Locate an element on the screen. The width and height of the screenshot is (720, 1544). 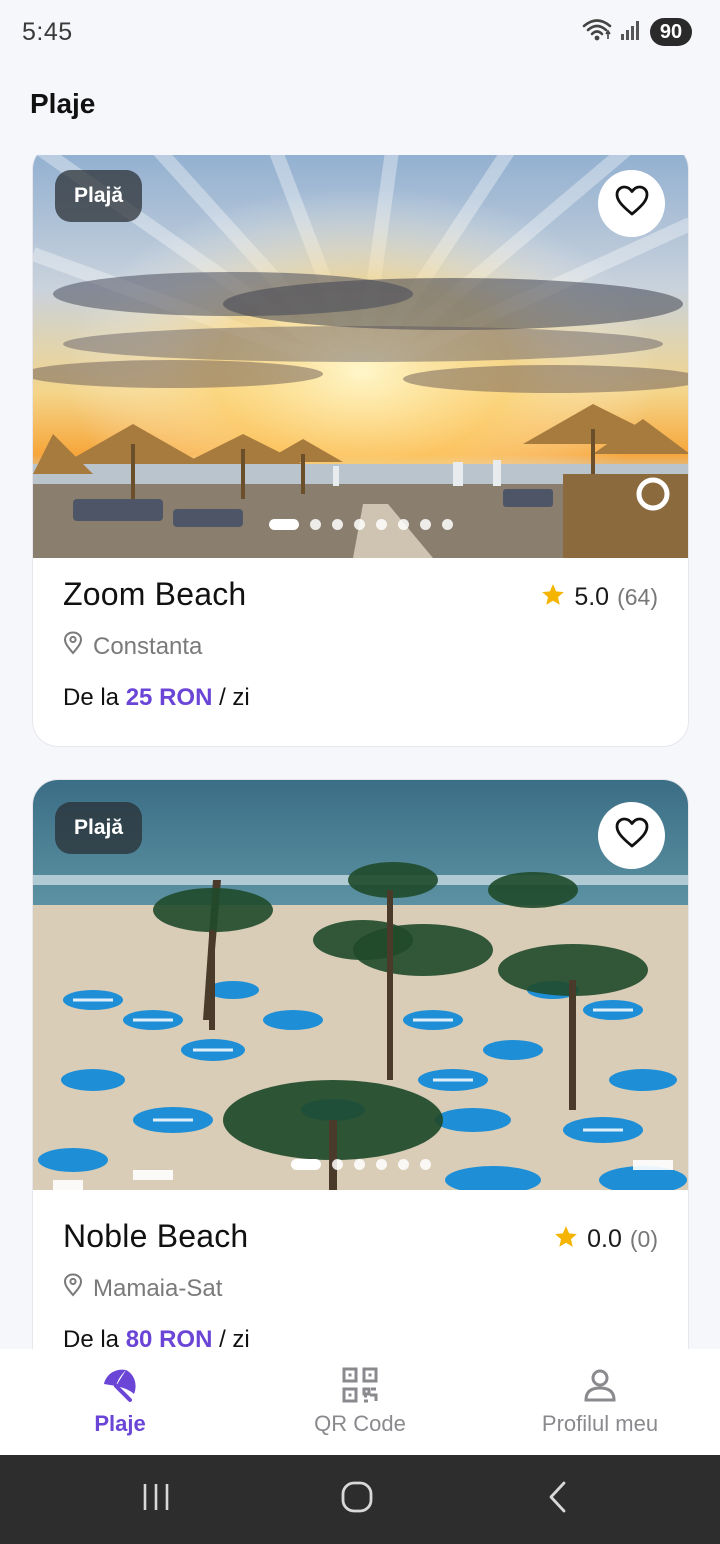
battery-indicator: 90 is located at coordinates (671, 32).